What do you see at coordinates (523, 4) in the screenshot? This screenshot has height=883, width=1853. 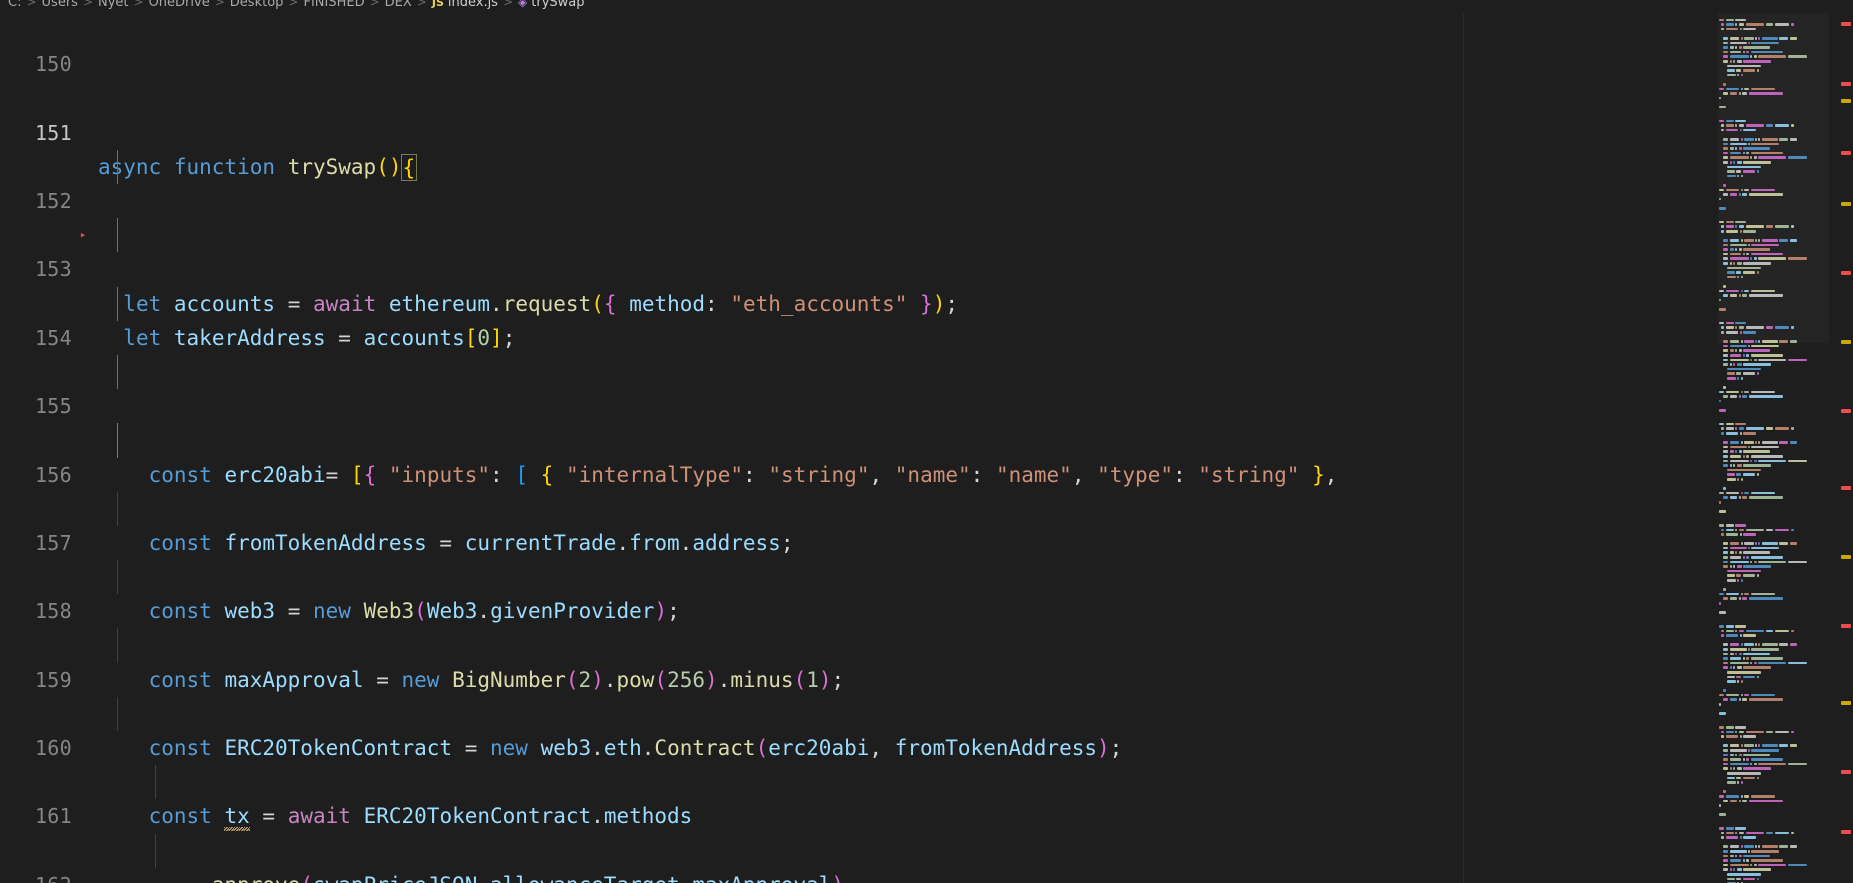 I see `symbol-method-icon: ◈` at bounding box center [523, 4].